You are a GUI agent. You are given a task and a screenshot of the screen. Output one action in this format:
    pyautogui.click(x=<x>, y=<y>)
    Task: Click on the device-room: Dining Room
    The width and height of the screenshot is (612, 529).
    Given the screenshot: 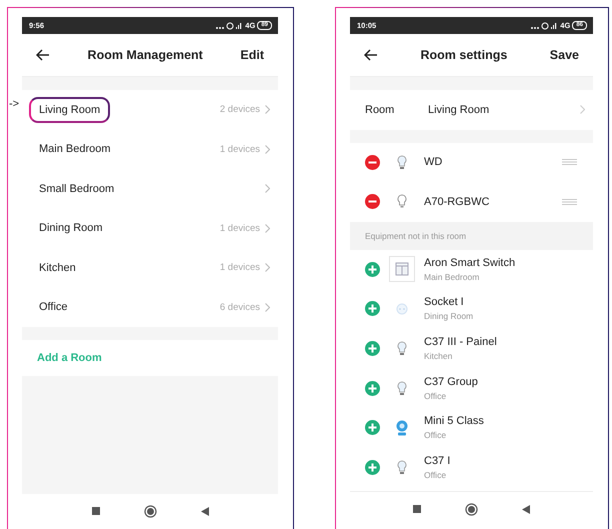 What is the action you would take?
    pyautogui.click(x=449, y=316)
    